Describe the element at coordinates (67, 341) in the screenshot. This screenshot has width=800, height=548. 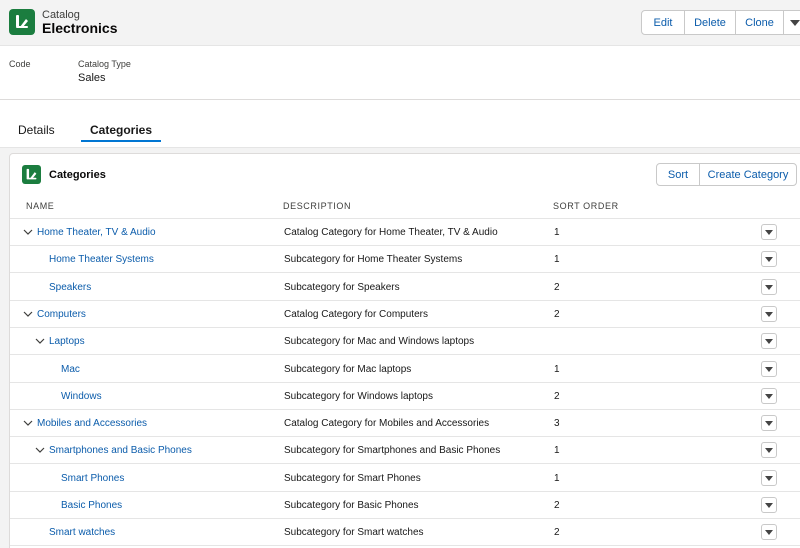
I see `category-name-link: Laptops` at that location.